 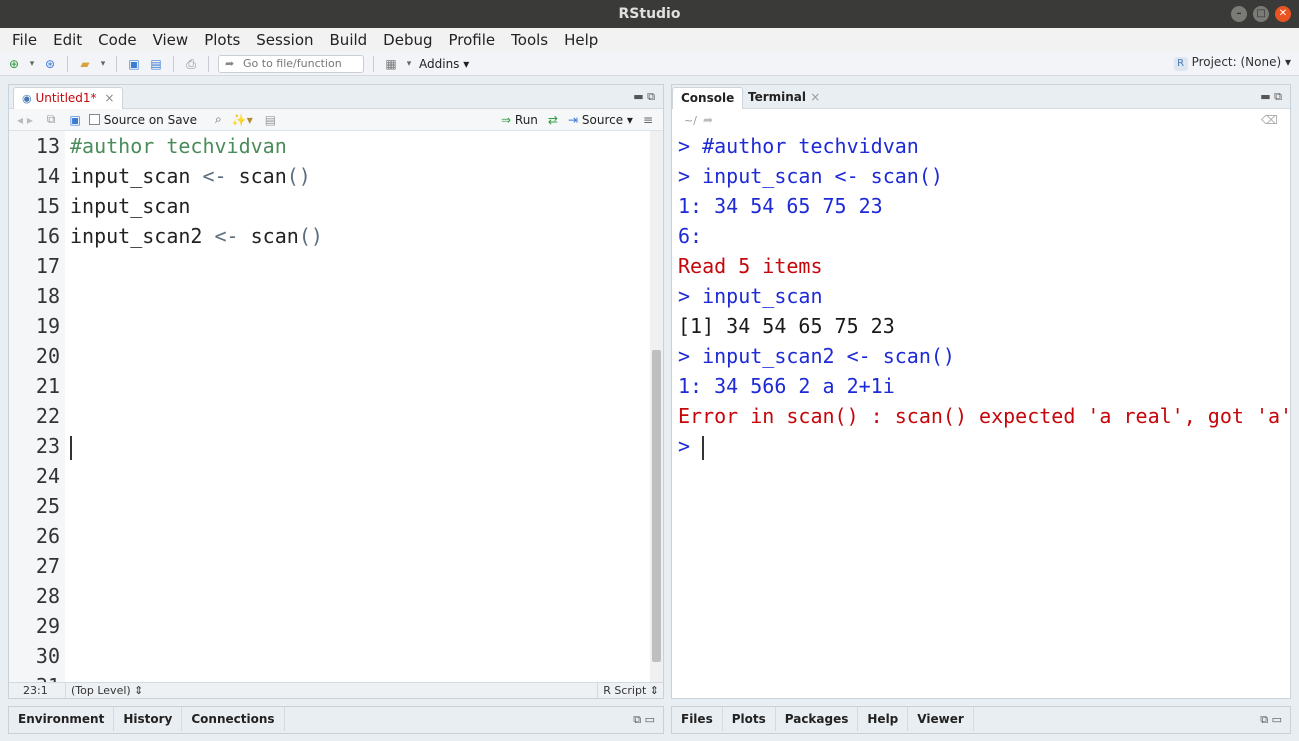 What do you see at coordinates (117, 40) in the screenshot?
I see `menu-code: Code` at bounding box center [117, 40].